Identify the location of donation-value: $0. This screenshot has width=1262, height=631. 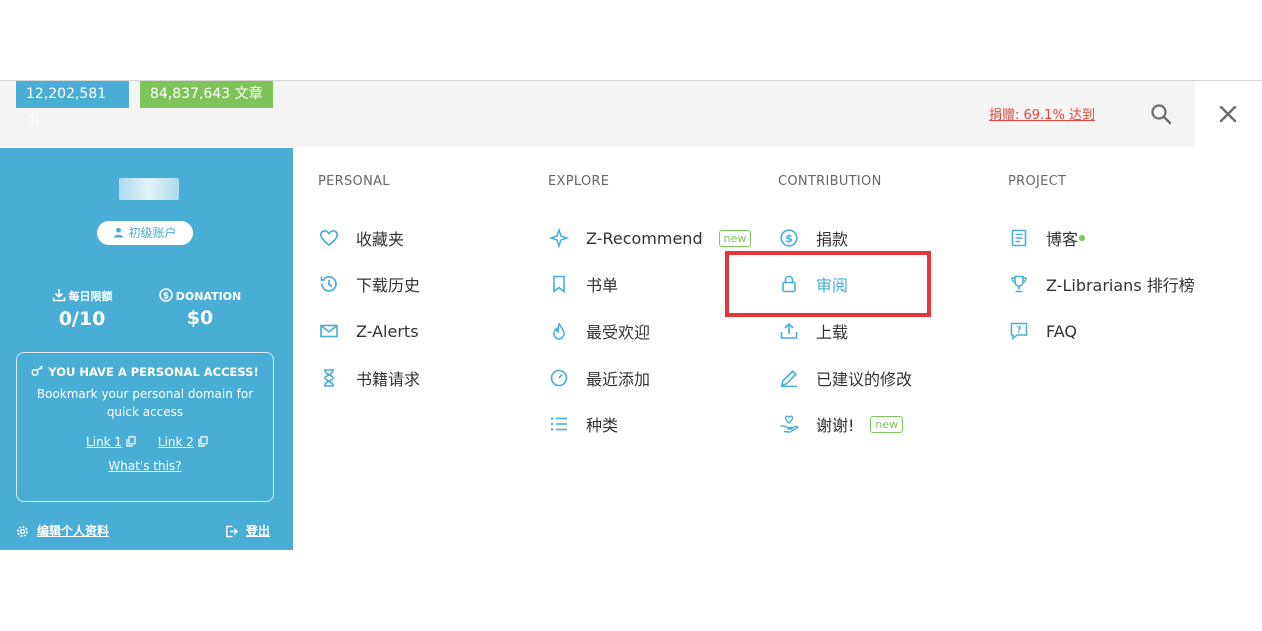
(200, 318).